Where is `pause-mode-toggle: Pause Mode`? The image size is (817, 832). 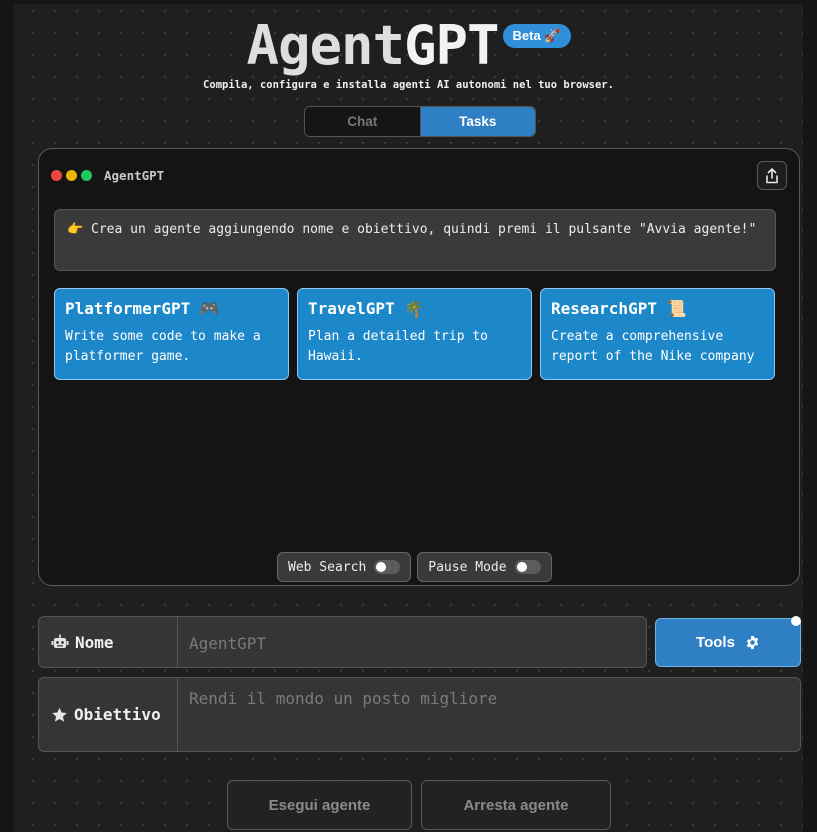
pause-mode-toggle: Pause Mode is located at coordinates (484, 567).